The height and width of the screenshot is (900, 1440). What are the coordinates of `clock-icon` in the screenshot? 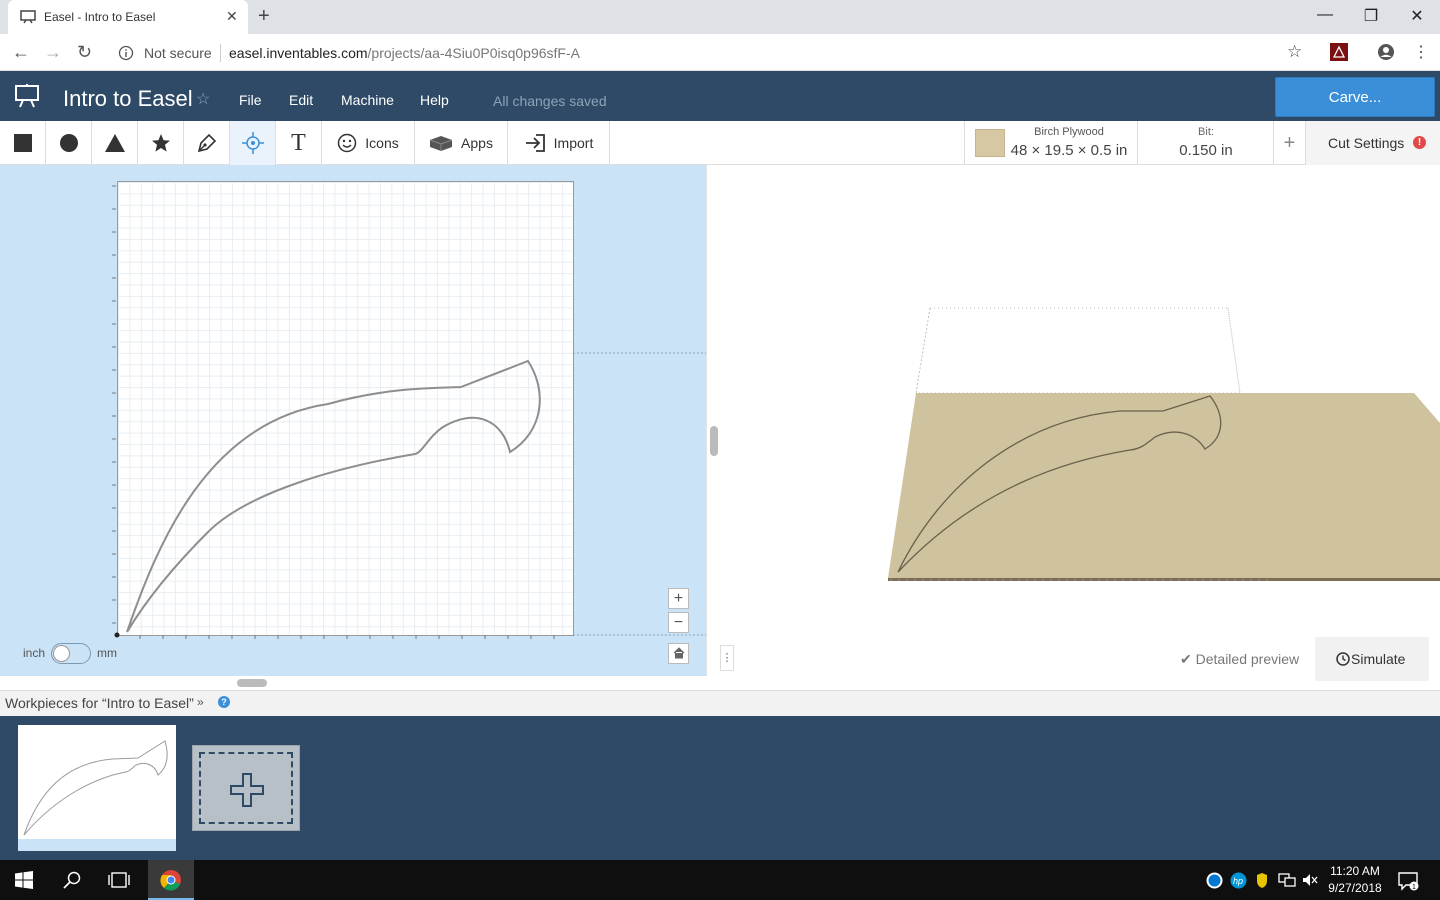 It's located at (1343, 659).